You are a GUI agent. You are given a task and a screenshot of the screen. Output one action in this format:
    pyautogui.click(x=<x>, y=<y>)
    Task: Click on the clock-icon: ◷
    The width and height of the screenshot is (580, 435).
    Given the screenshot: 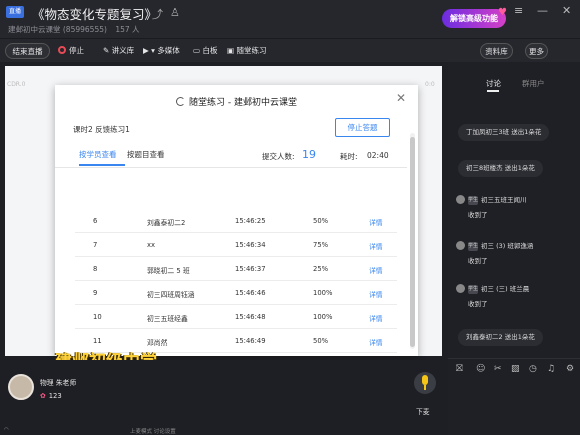 What is the action you would take?
    pyautogui.click(x=533, y=369)
    